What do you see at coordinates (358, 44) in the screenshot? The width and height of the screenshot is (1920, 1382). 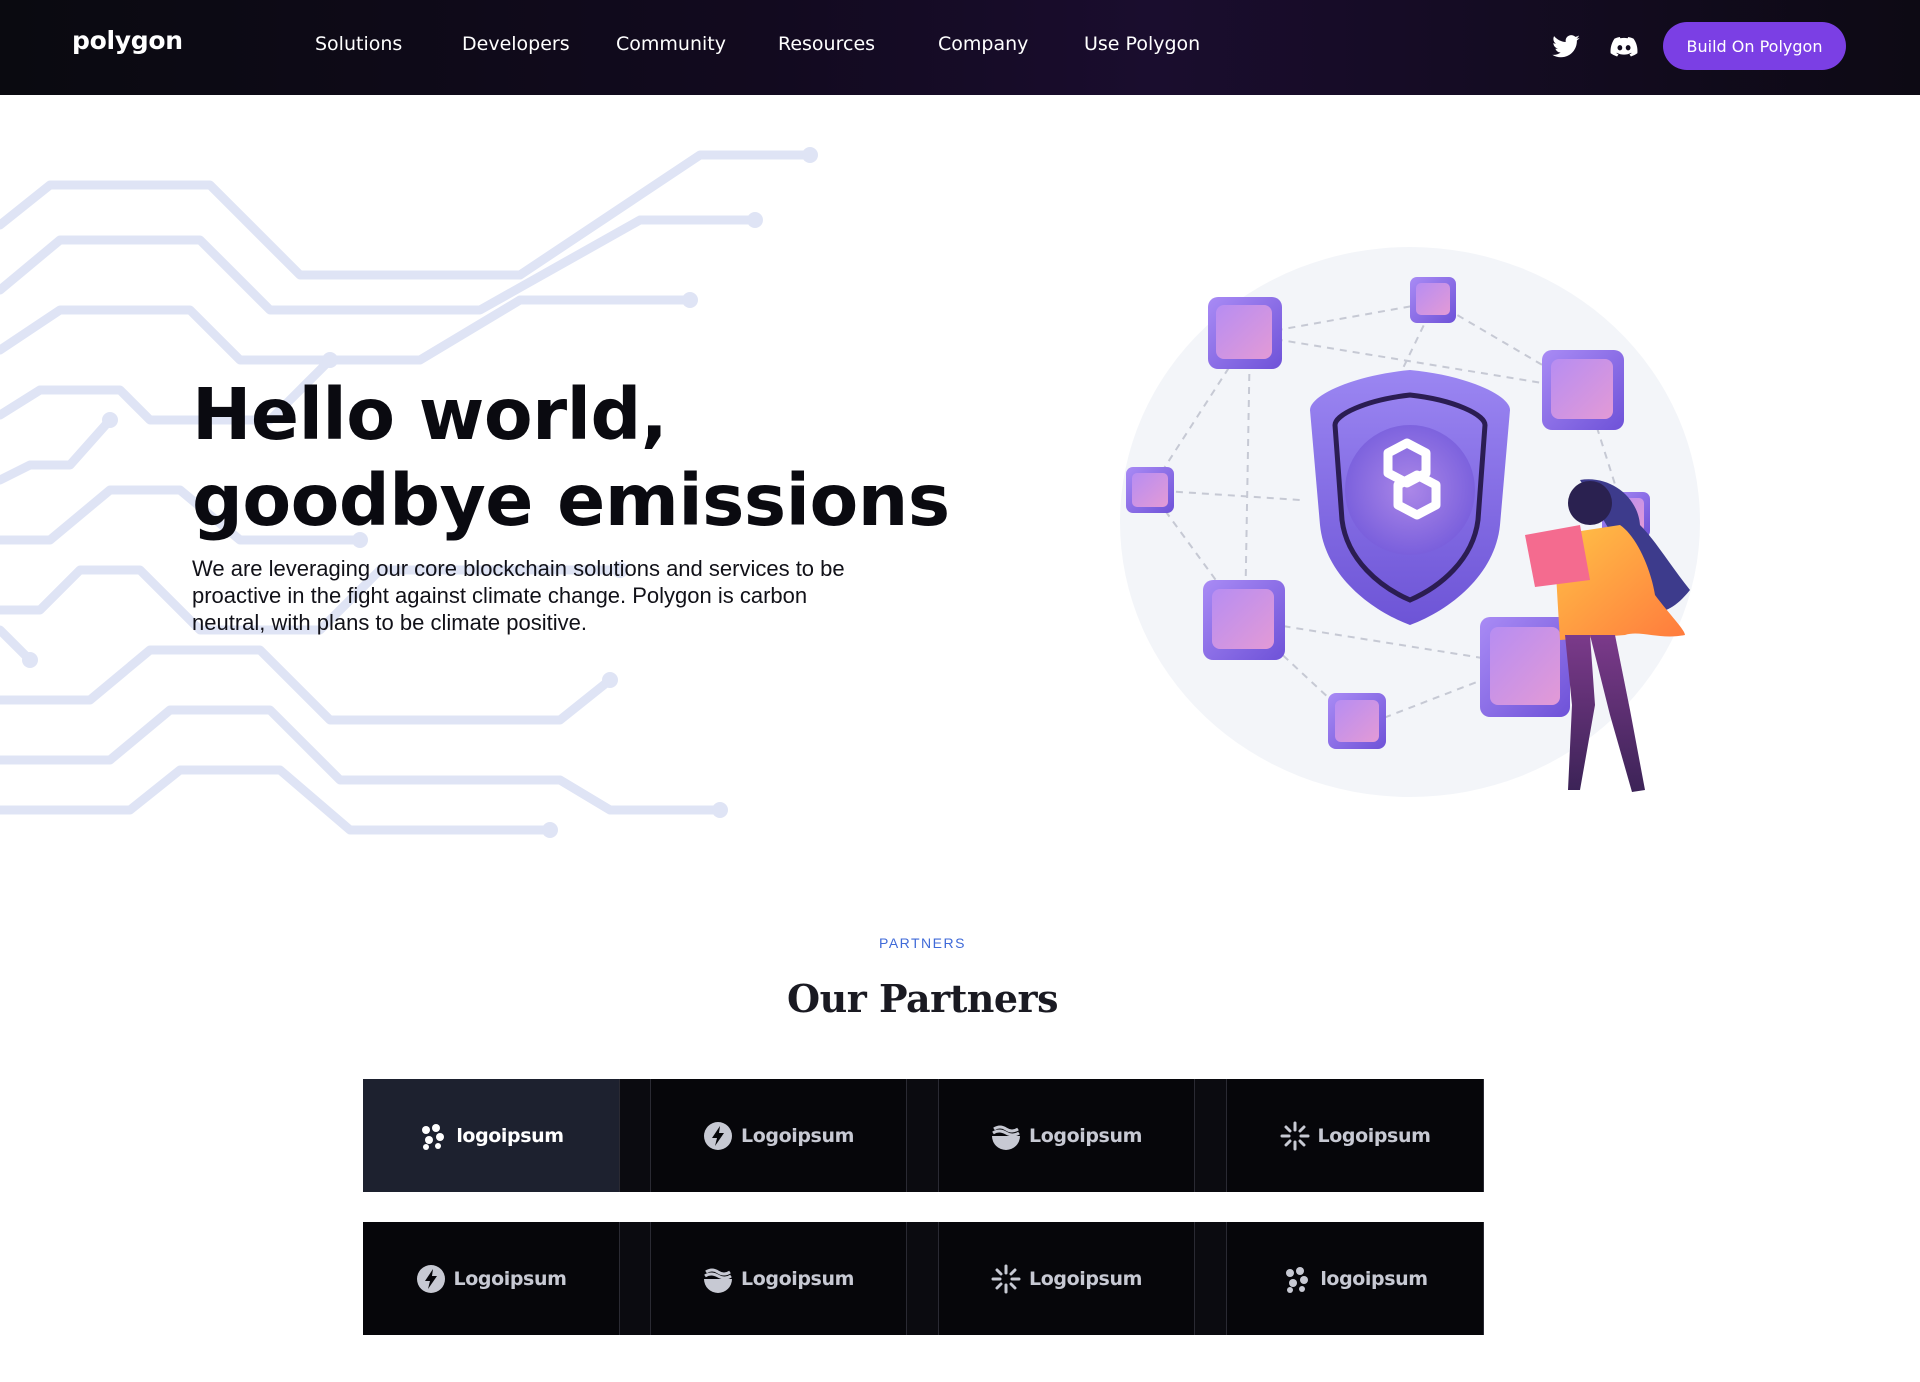 I see `nav-item-solutions: Solutions` at bounding box center [358, 44].